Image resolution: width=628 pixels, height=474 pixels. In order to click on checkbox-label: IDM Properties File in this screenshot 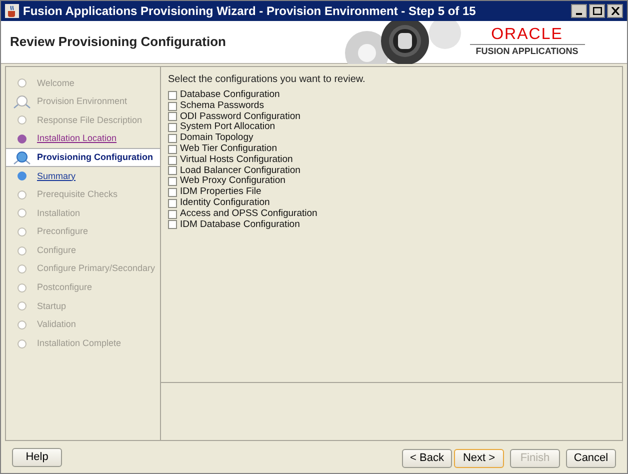, I will do `click(221, 192)`.